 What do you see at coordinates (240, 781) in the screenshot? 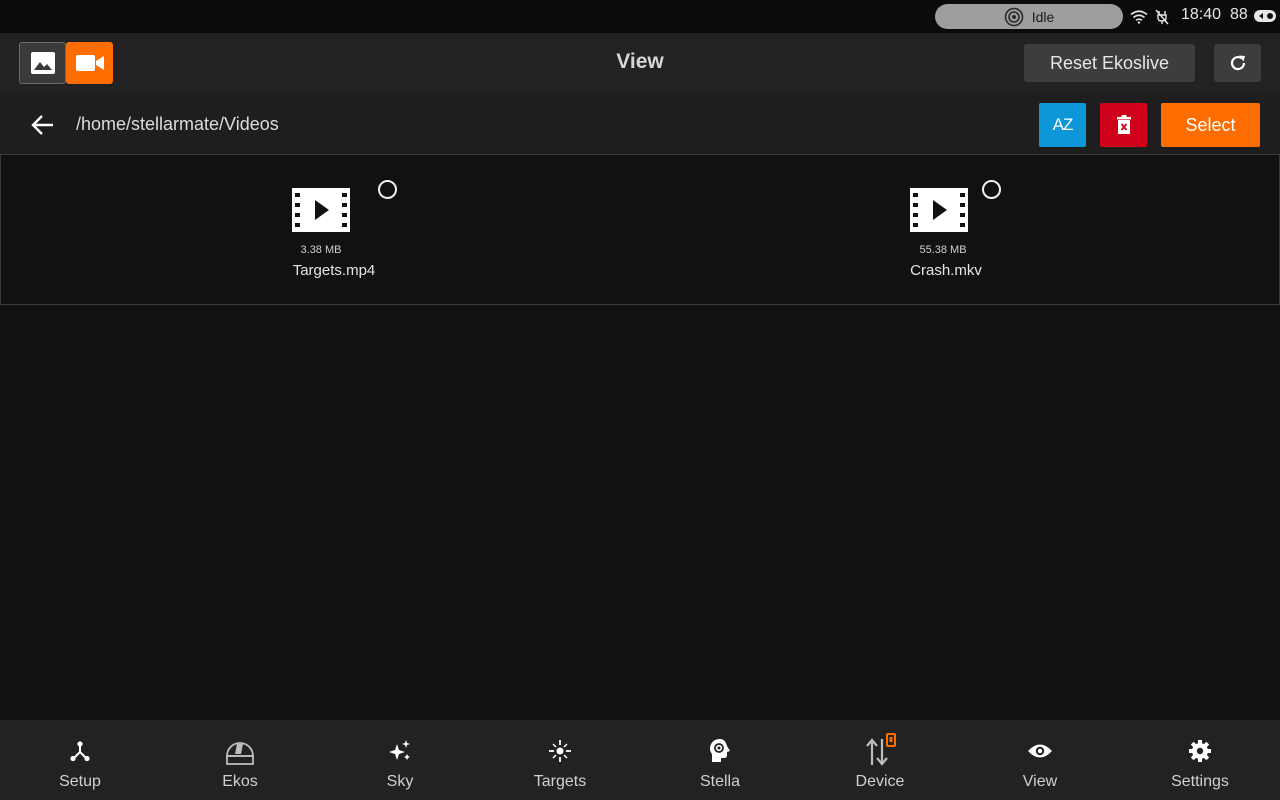
I see `nav-label: Ekos` at bounding box center [240, 781].